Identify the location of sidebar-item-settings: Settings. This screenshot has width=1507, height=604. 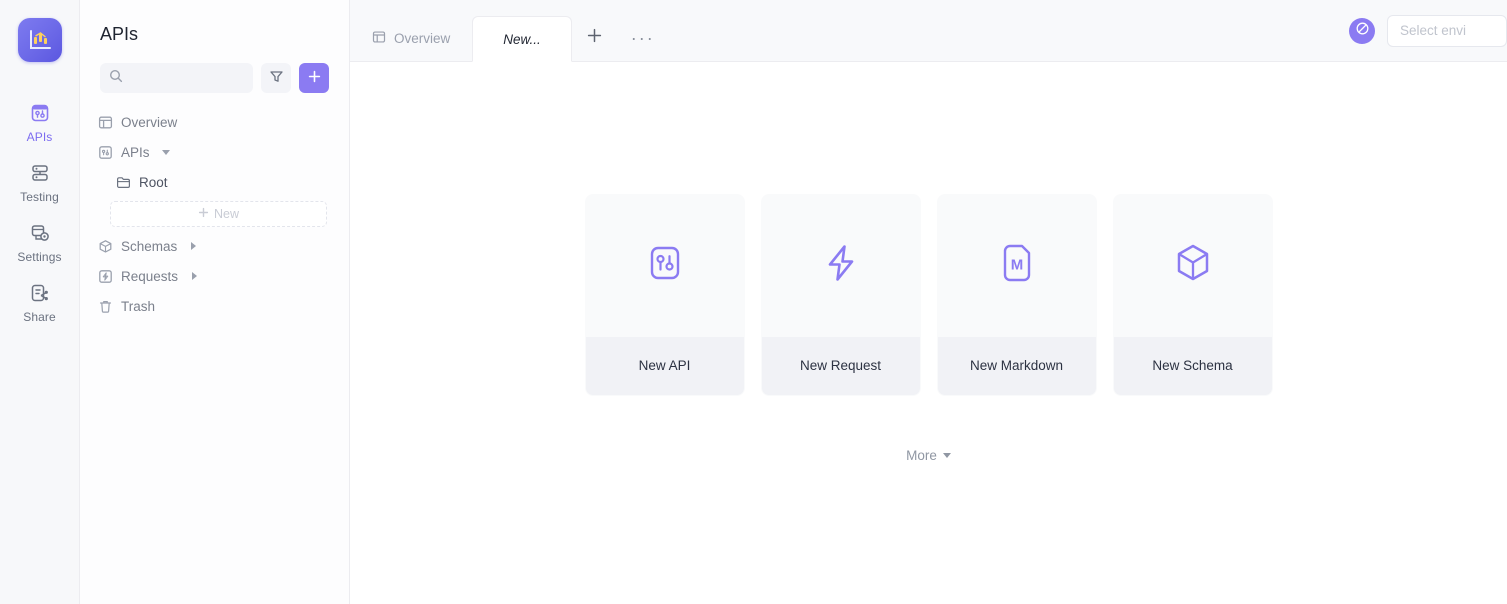
(39, 242).